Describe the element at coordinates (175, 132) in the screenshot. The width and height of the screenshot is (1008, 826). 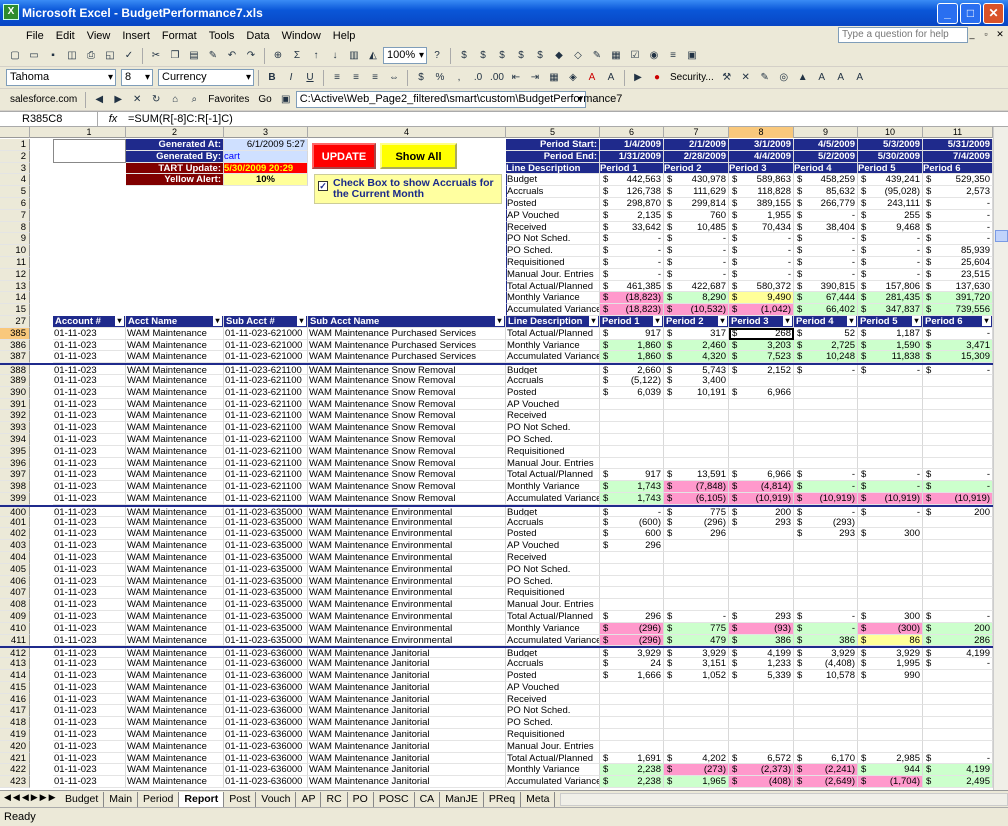
I see `column-header: 2` at that location.